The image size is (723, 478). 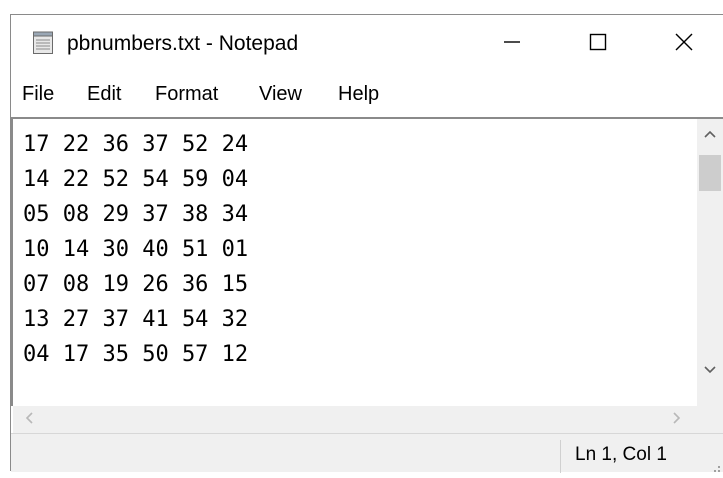 What do you see at coordinates (136, 144) in the screenshot?
I see `editor-line: 17 22 36 37 52 24` at bounding box center [136, 144].